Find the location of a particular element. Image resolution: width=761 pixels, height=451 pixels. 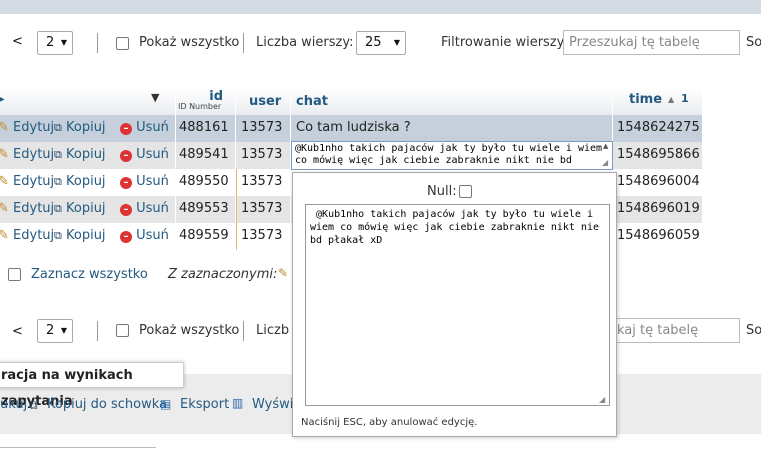

rows-count-label: Liczb is located at coordinates (273, 330).